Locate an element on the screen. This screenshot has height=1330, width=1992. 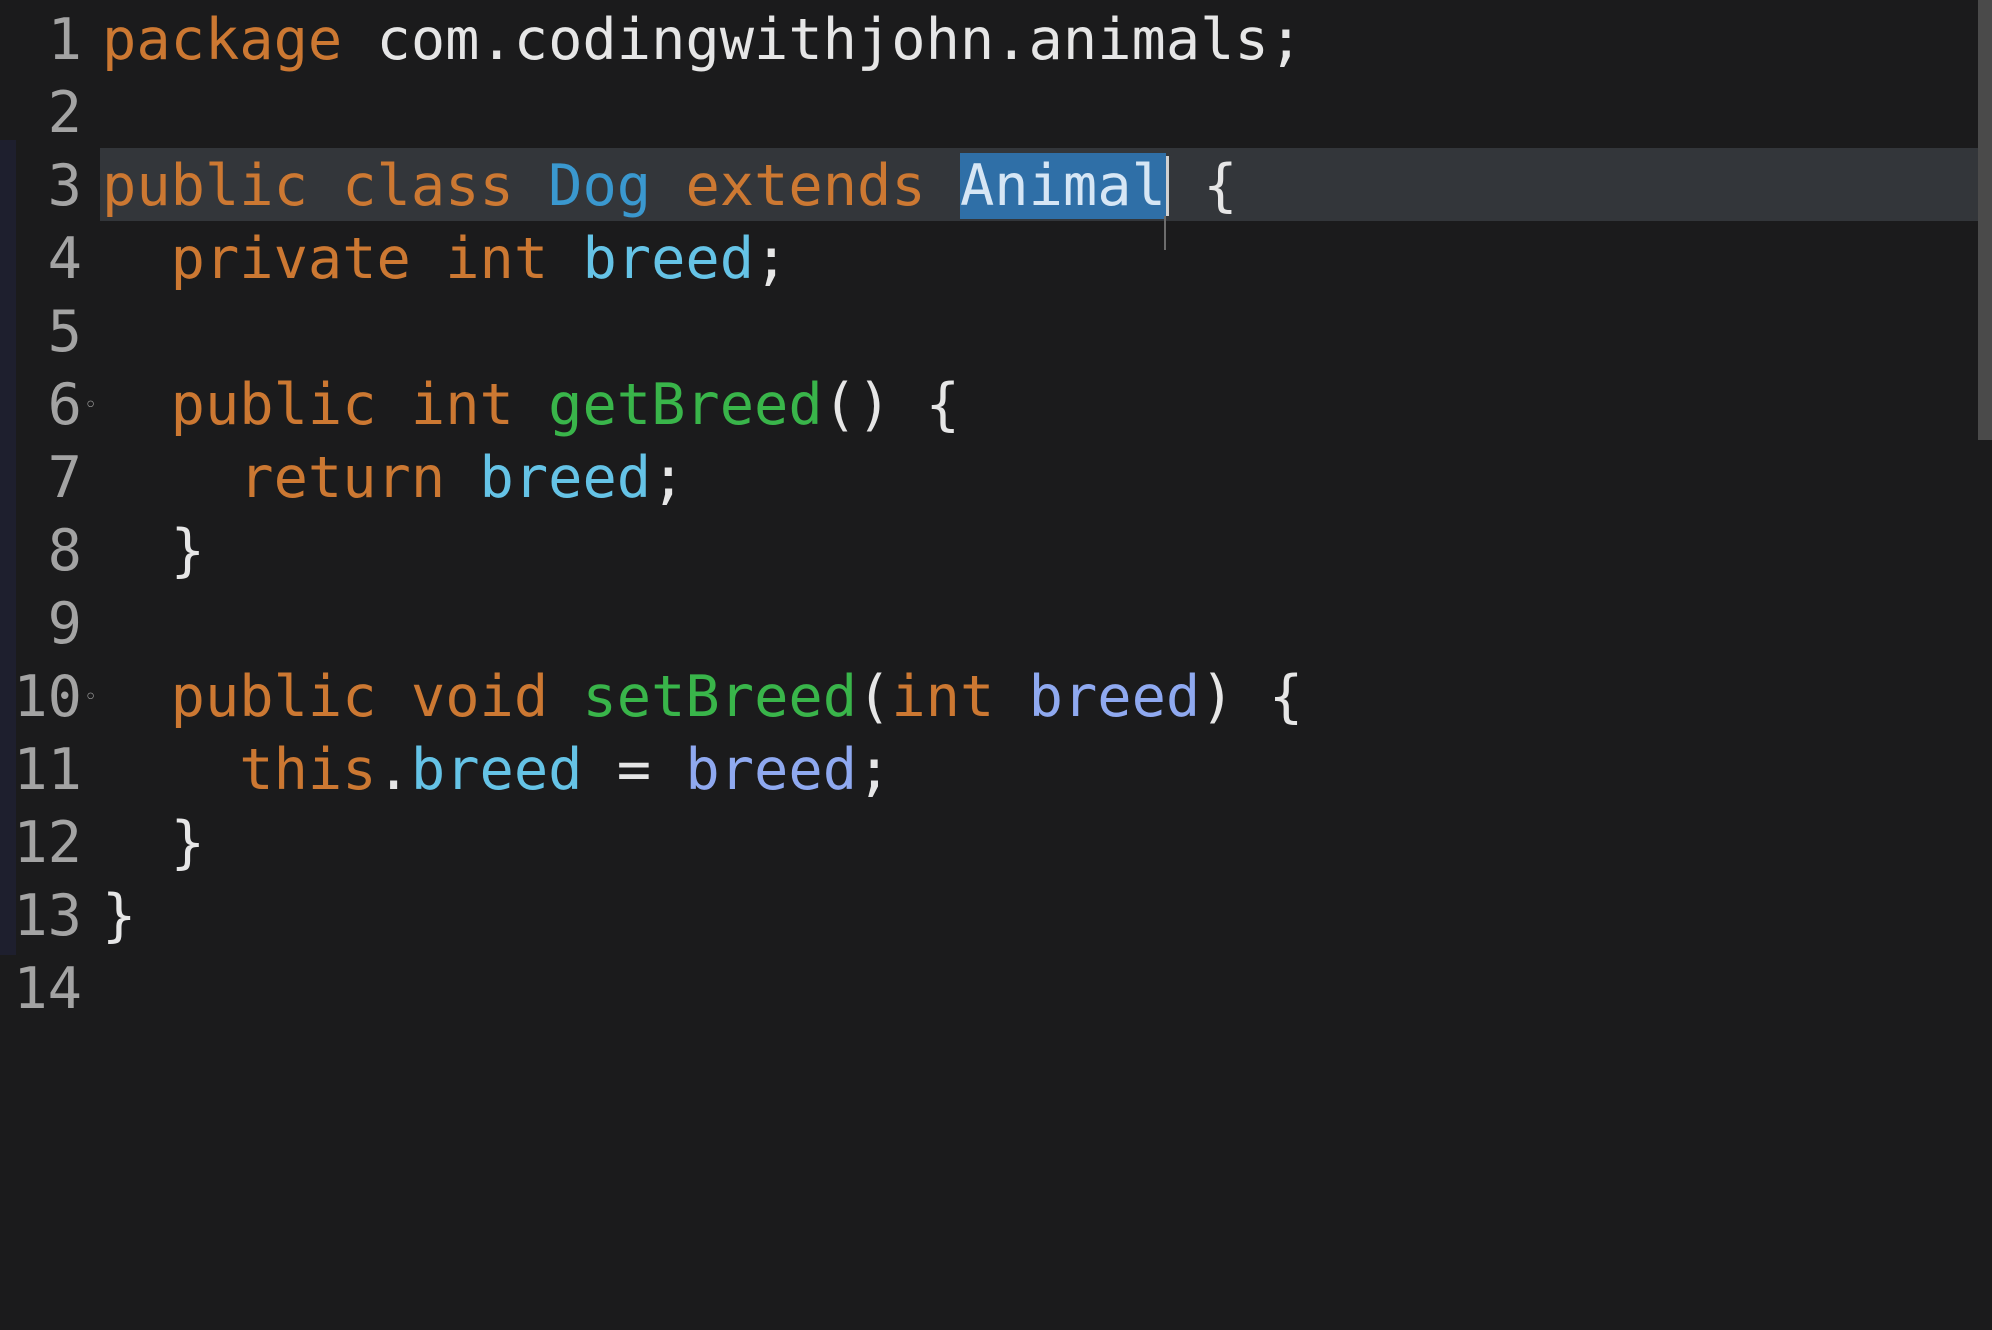
line-code: public class Dog extends Animal { is located at coordinates (670, 186).